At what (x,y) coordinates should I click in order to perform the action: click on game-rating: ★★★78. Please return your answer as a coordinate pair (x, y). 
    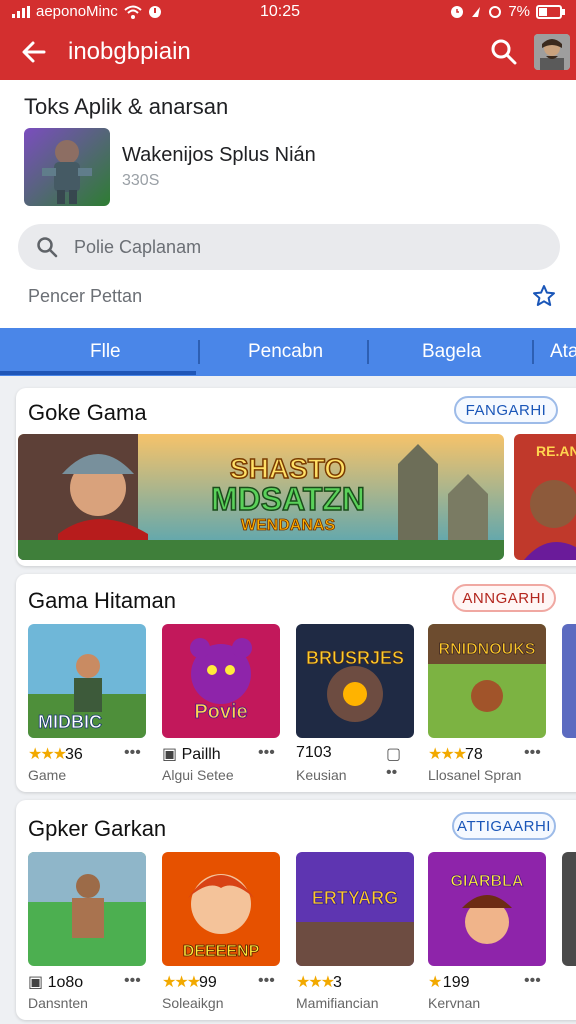
    Looking at the image, I should click on (455, 754).